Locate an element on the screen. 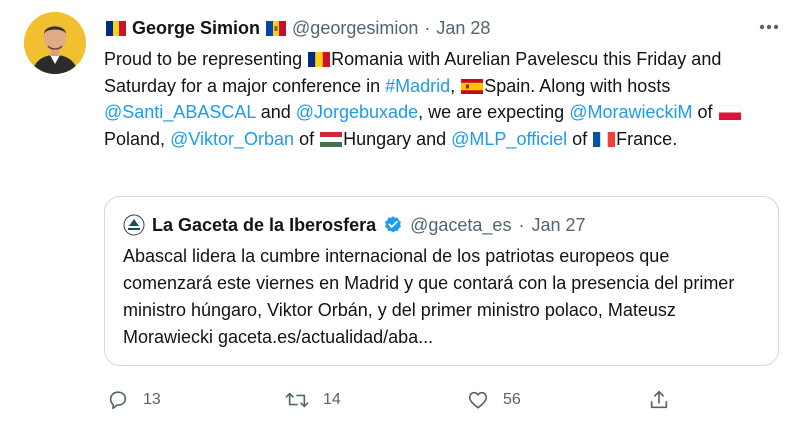 This screenshot has width=800, height=427. share-button is located at coordinates (659, 400).